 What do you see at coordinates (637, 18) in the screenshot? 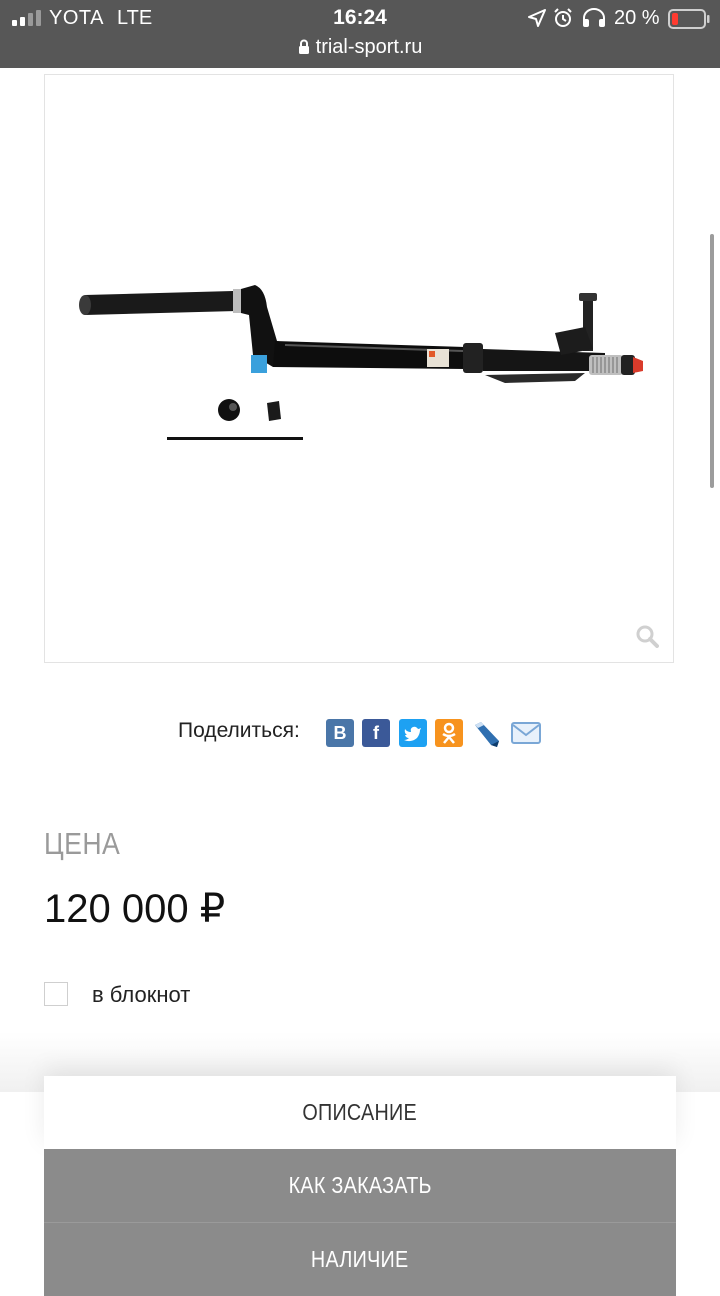
I see `battery-percent: 20 %` at bounding box center [637, 18].